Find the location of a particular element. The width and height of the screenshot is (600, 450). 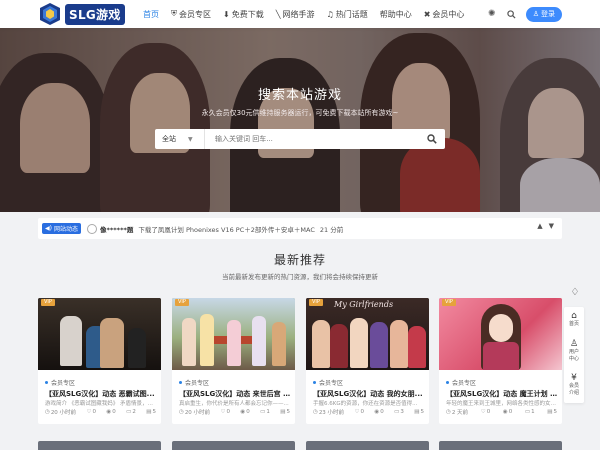

login-button: ♙ 登录 is located at coordinates (543, 14).